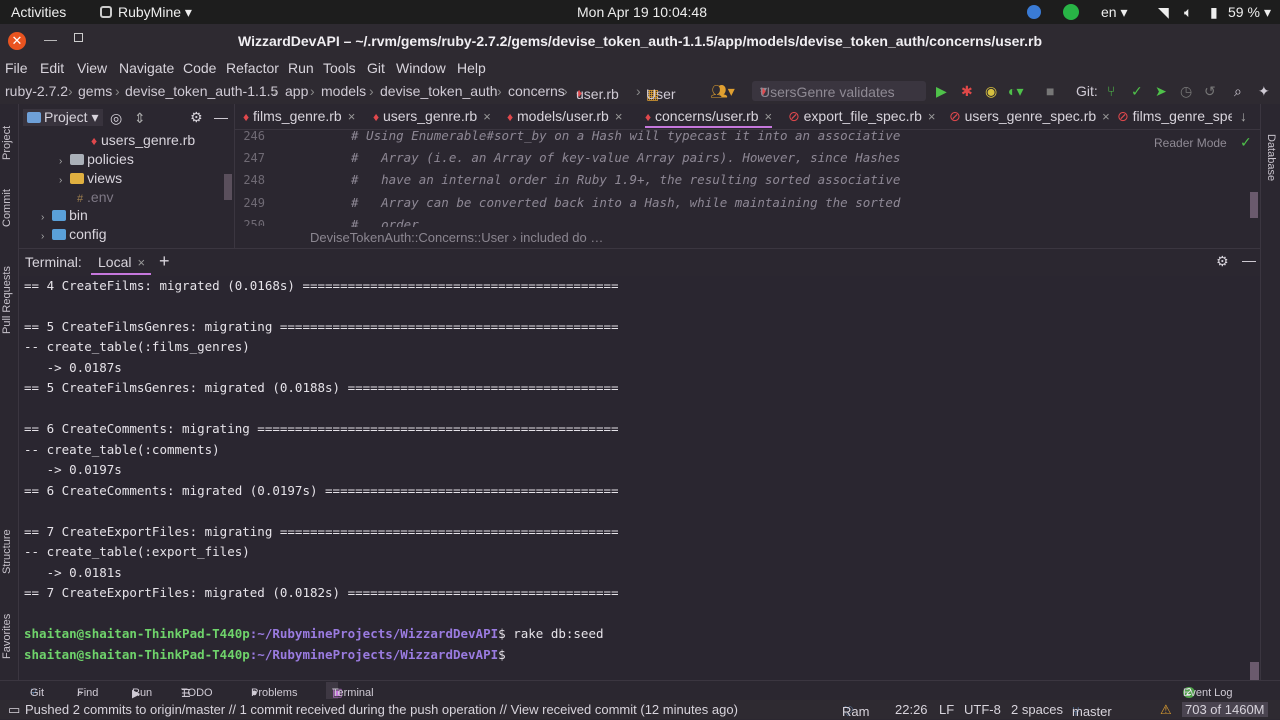  I want to click on editor-scrollbar, so click(1254, 205).